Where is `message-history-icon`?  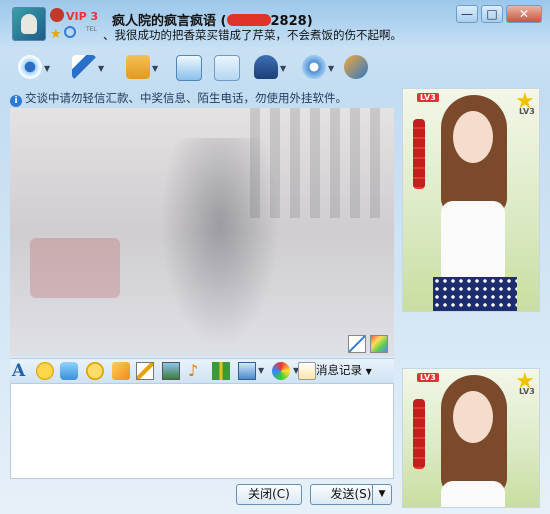 message-history-icon is located at coordinates (307, 371).